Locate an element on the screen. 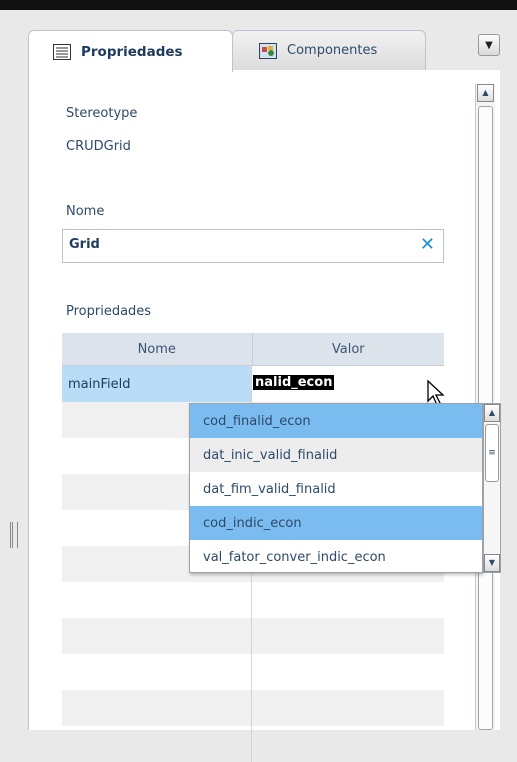 This screenshot has height=762, width=517. tab-propriedades: Propriedades is located at coordinates (130, 51).